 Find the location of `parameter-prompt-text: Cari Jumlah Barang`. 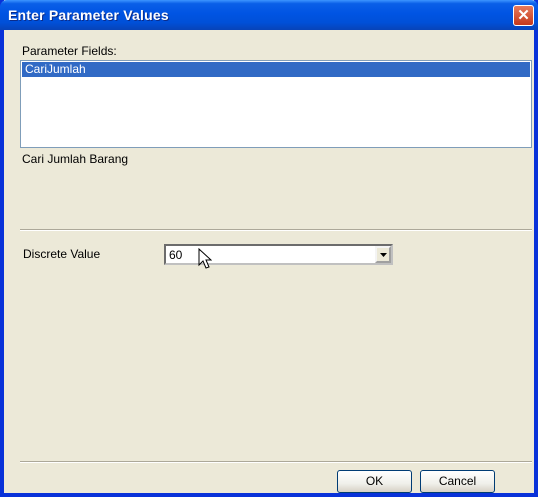

parameter-prompt-text: Cari Jumlah Barang is located at coordinates (75, 159).